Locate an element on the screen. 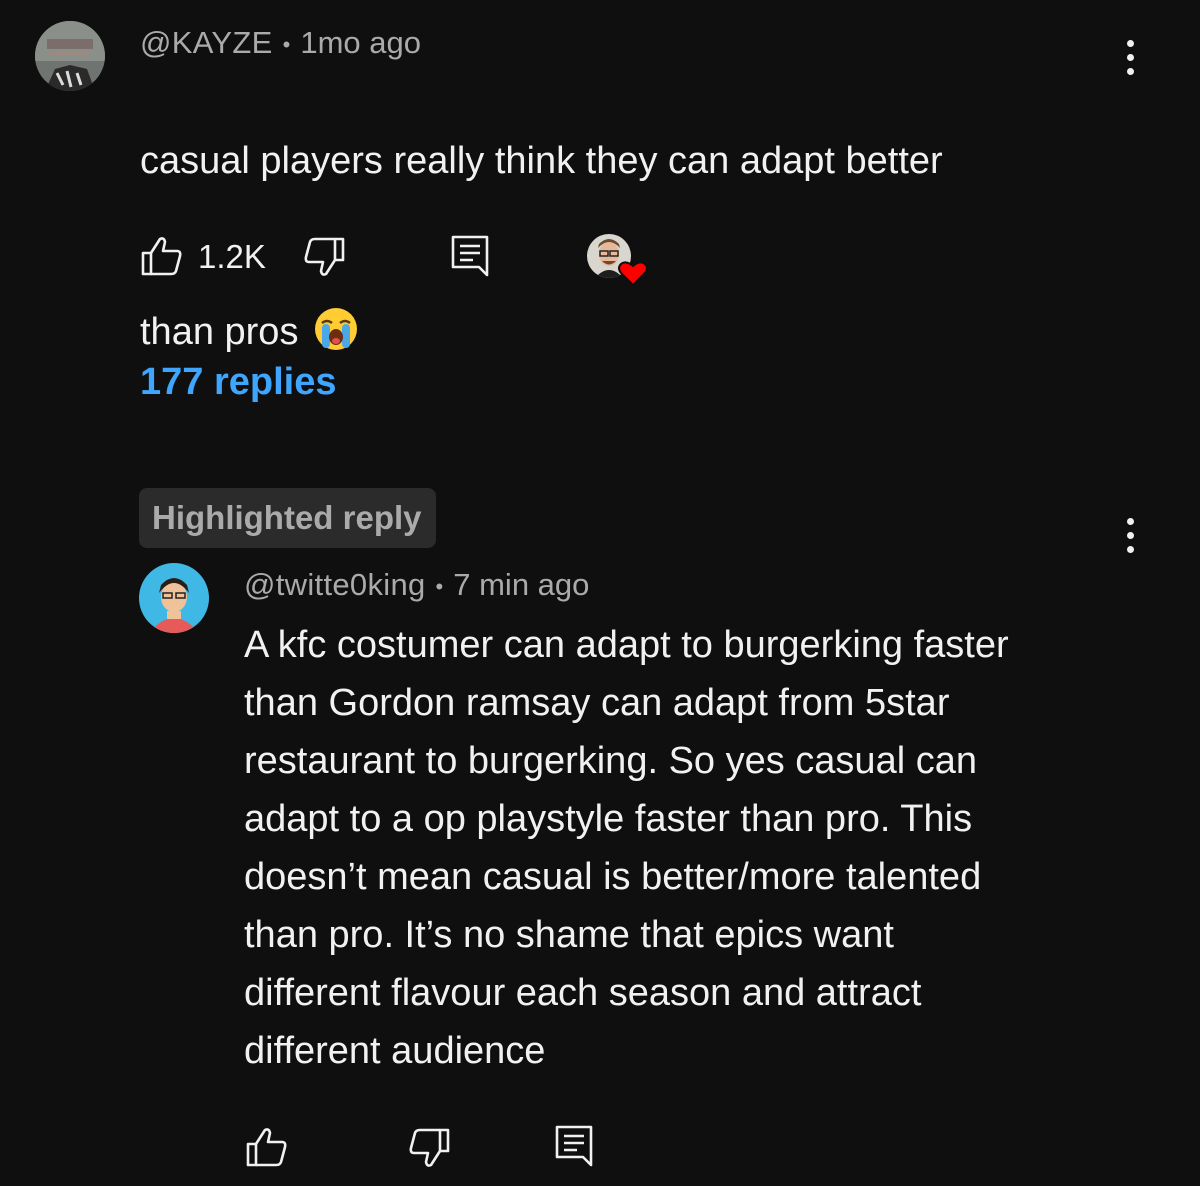 This screenshot has height=1186, width=1200. comment-time: 1mo ago is located at coordinates (360, 42).